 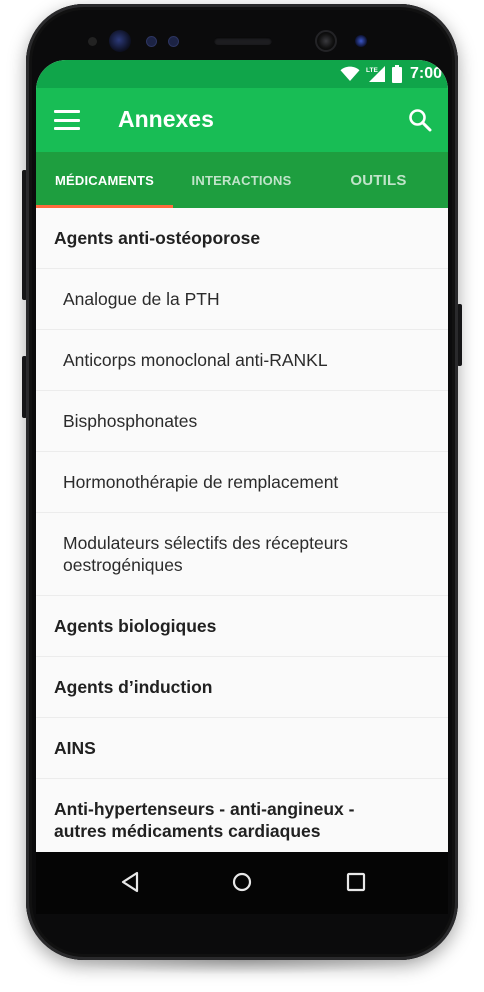 I want to click on tab-medicaments-label: MÉDICAMENTS, so click(x=104, y=180).